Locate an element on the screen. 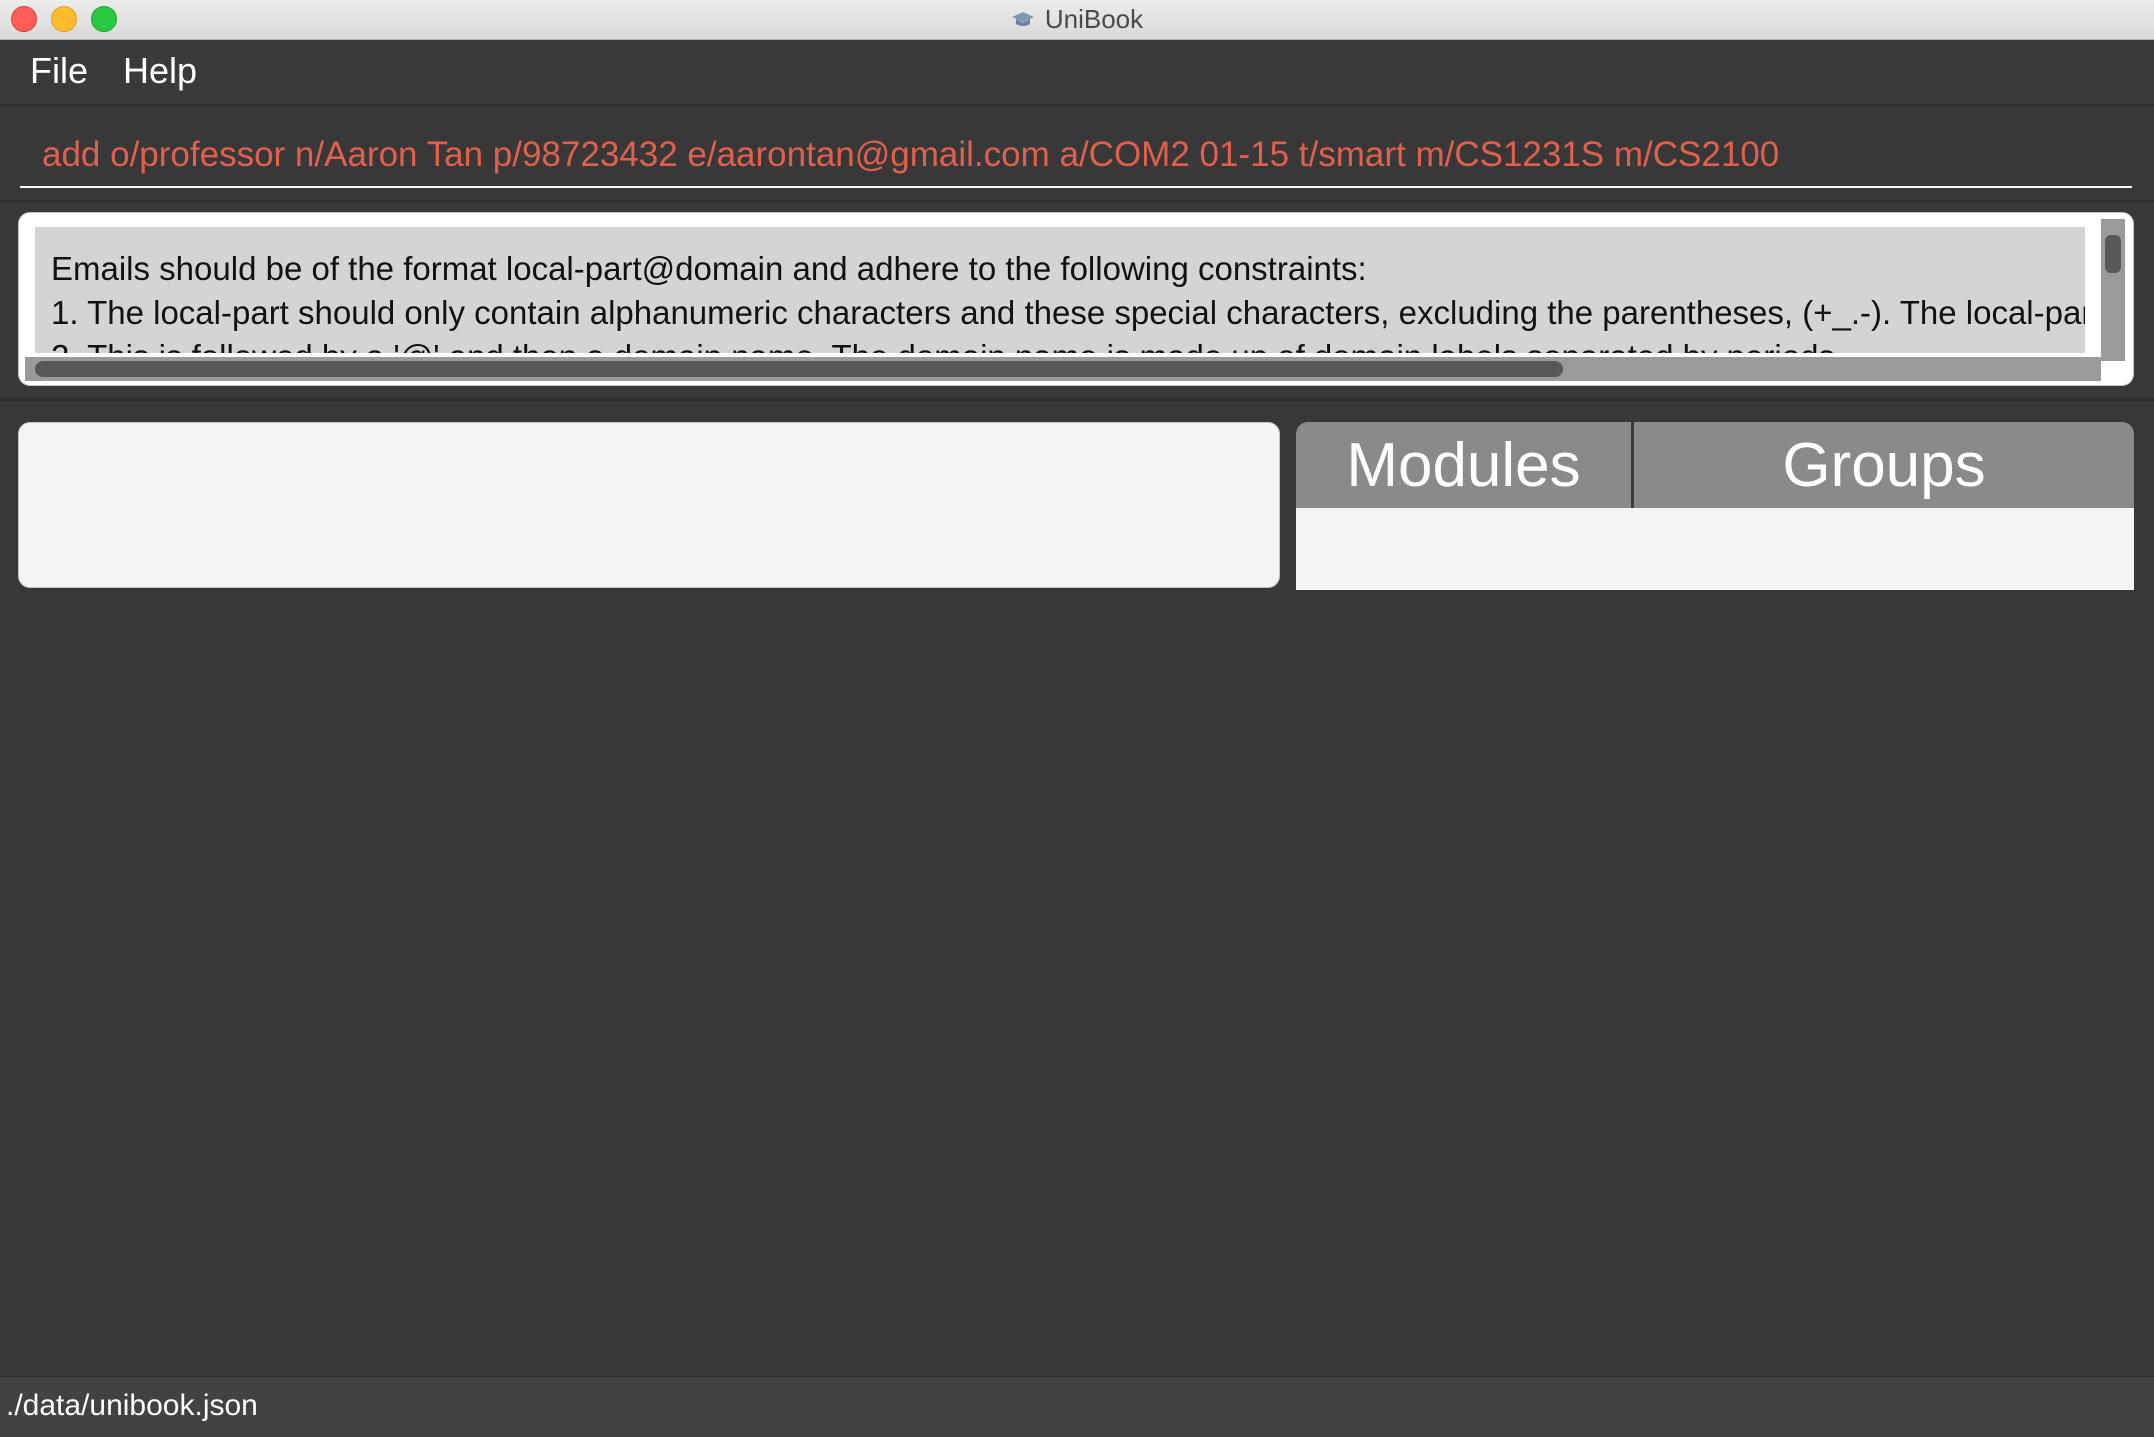 The image size is (2154, 1437). title-bar: UniBook is located at coordinates (1077, 20).